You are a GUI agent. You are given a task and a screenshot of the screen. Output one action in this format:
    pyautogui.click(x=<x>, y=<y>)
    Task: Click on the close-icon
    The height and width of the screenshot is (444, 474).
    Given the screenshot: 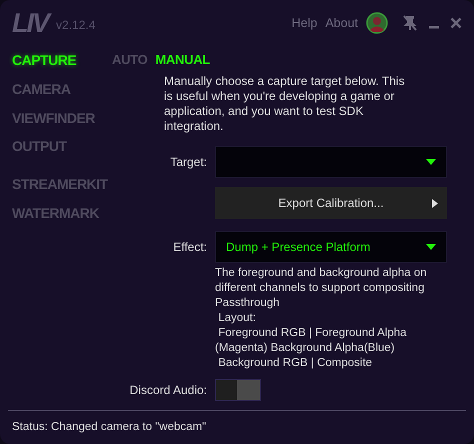 What is the action you would take?
    pyautogui.click(x=456, y=23)
    